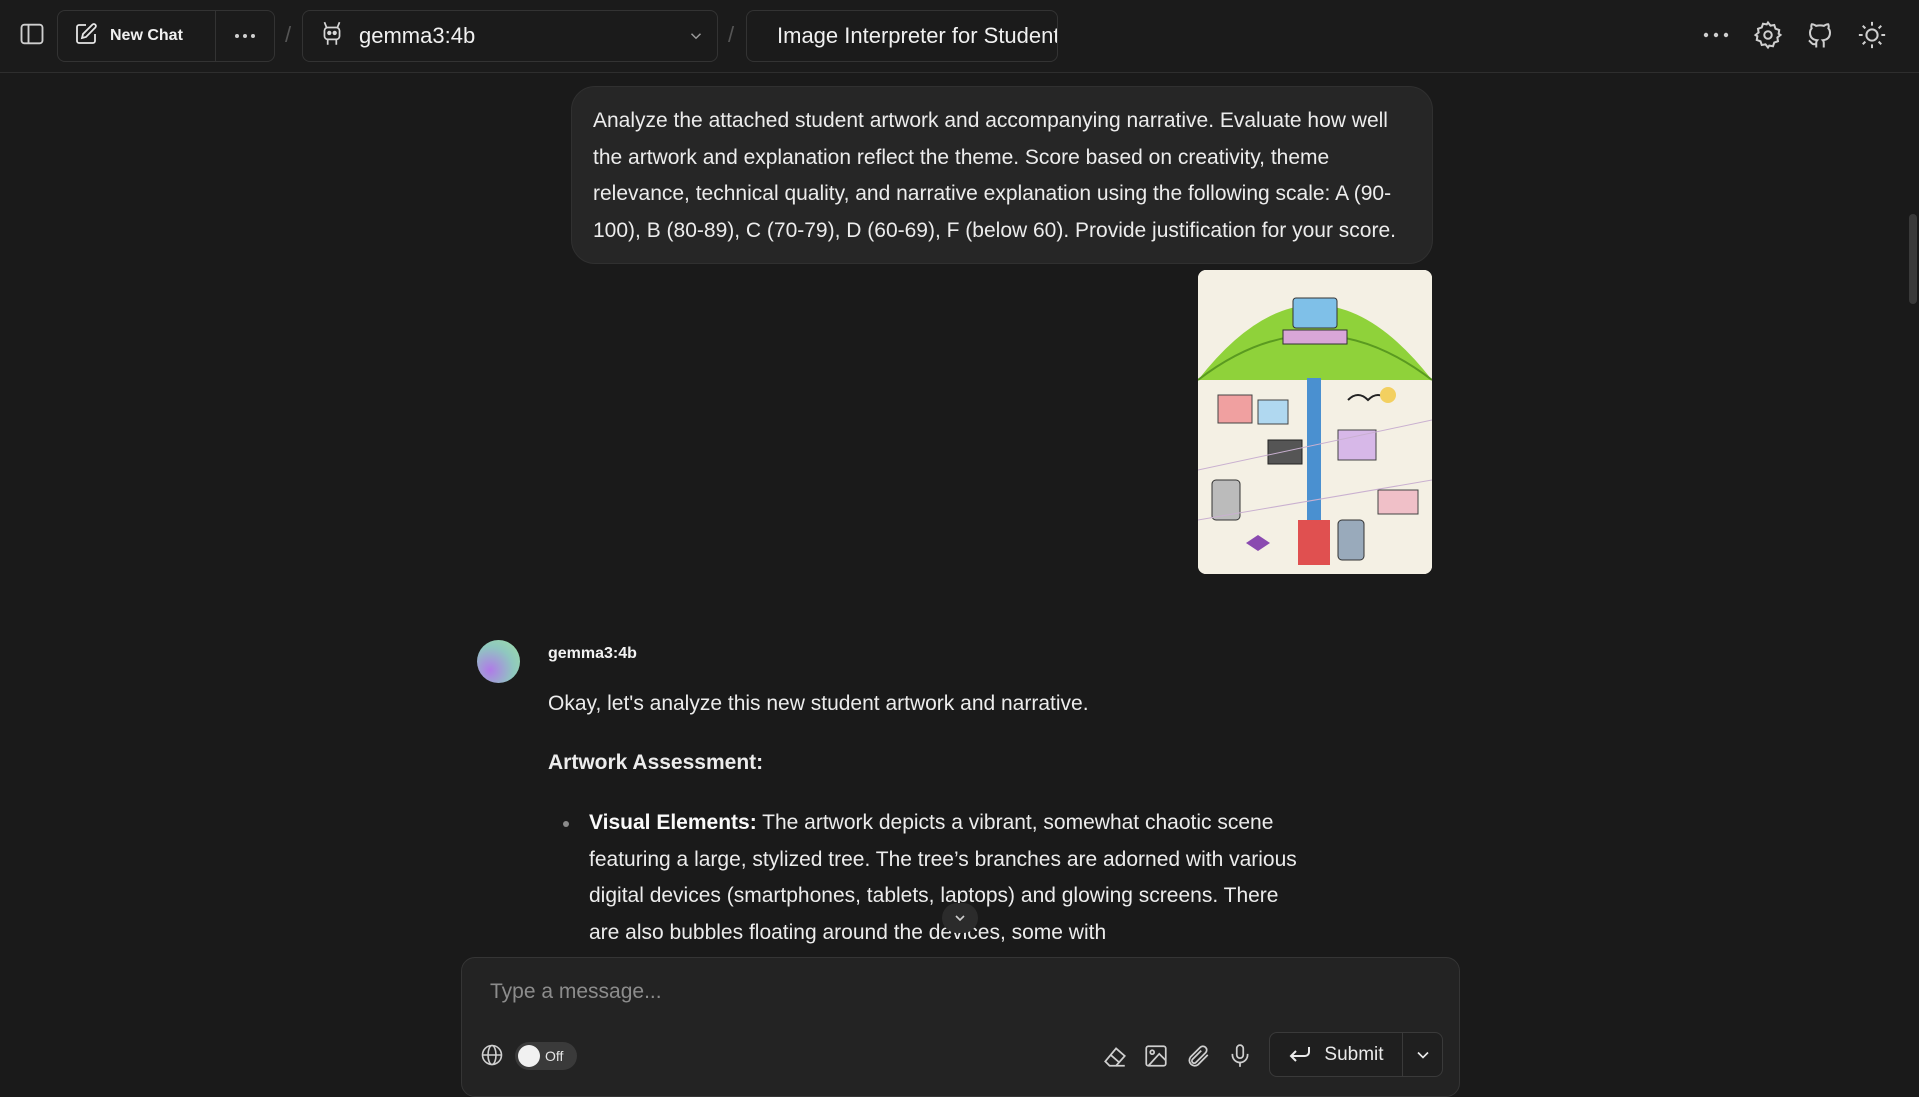 The width and height of the screenshot is (1919, 1097). I want to click on assistant-avatar, so click(498, 661).